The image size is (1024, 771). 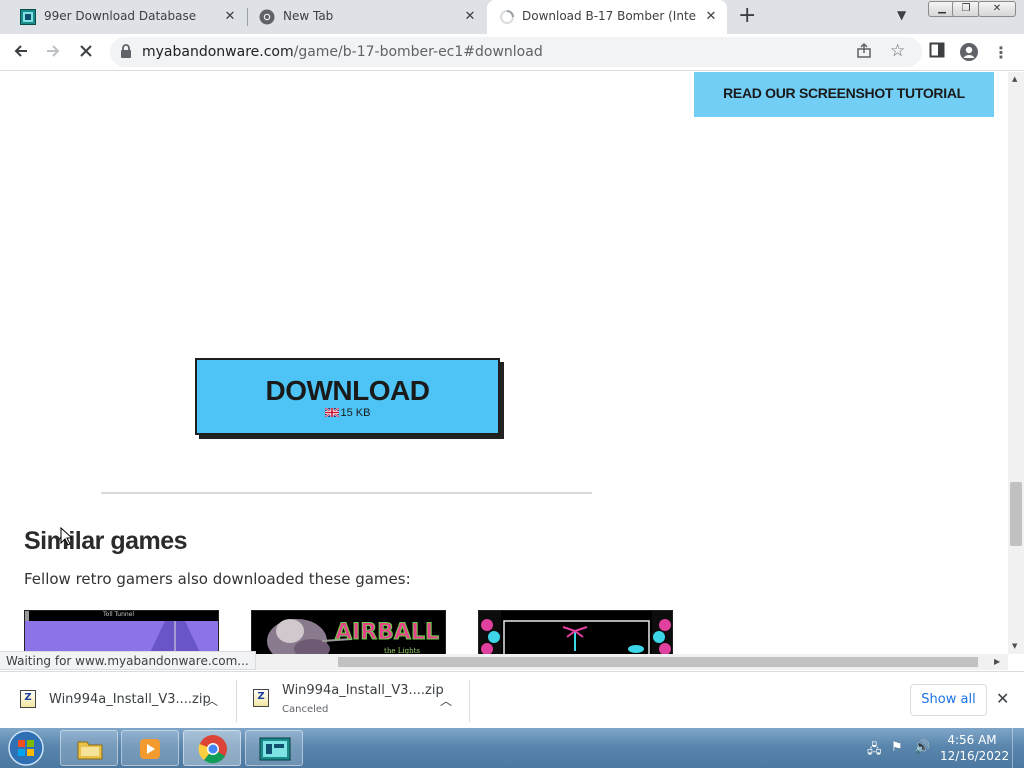 I want to click on uk-flag-icon, so click(x=331, y=414).